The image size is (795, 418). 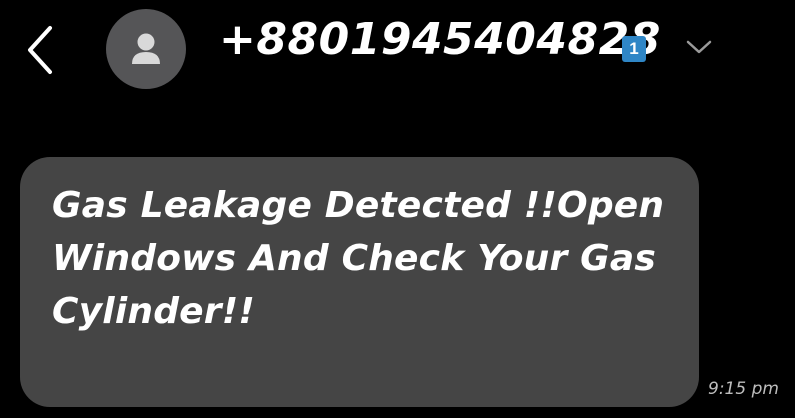 I want to click on sim-badge: 1, so click(x=634, y=49).